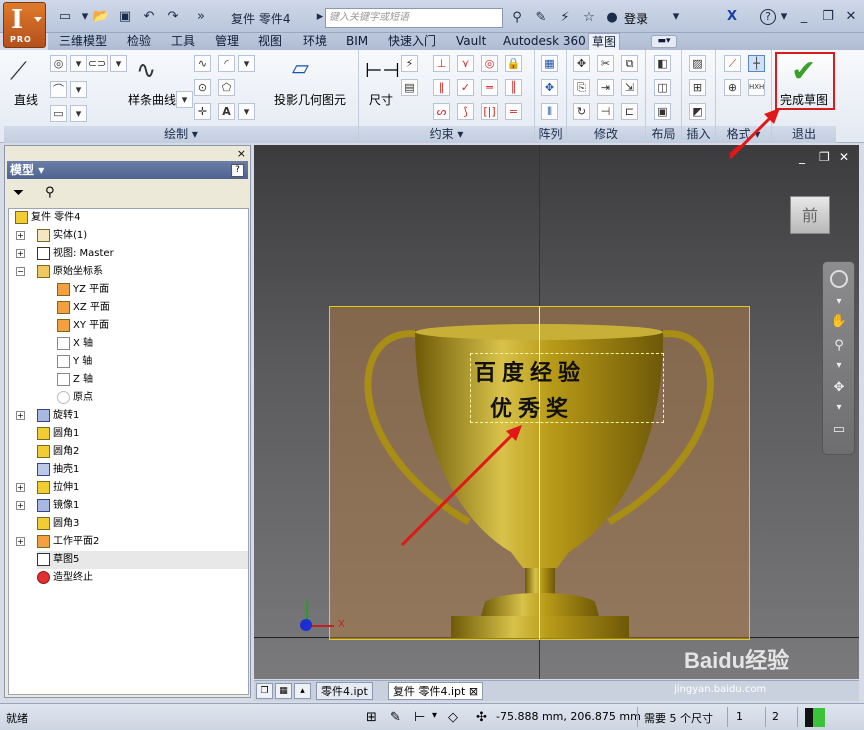 This screenshot has width=864, height=730. I want to click on point-icon: ✛, so click(202, 111).